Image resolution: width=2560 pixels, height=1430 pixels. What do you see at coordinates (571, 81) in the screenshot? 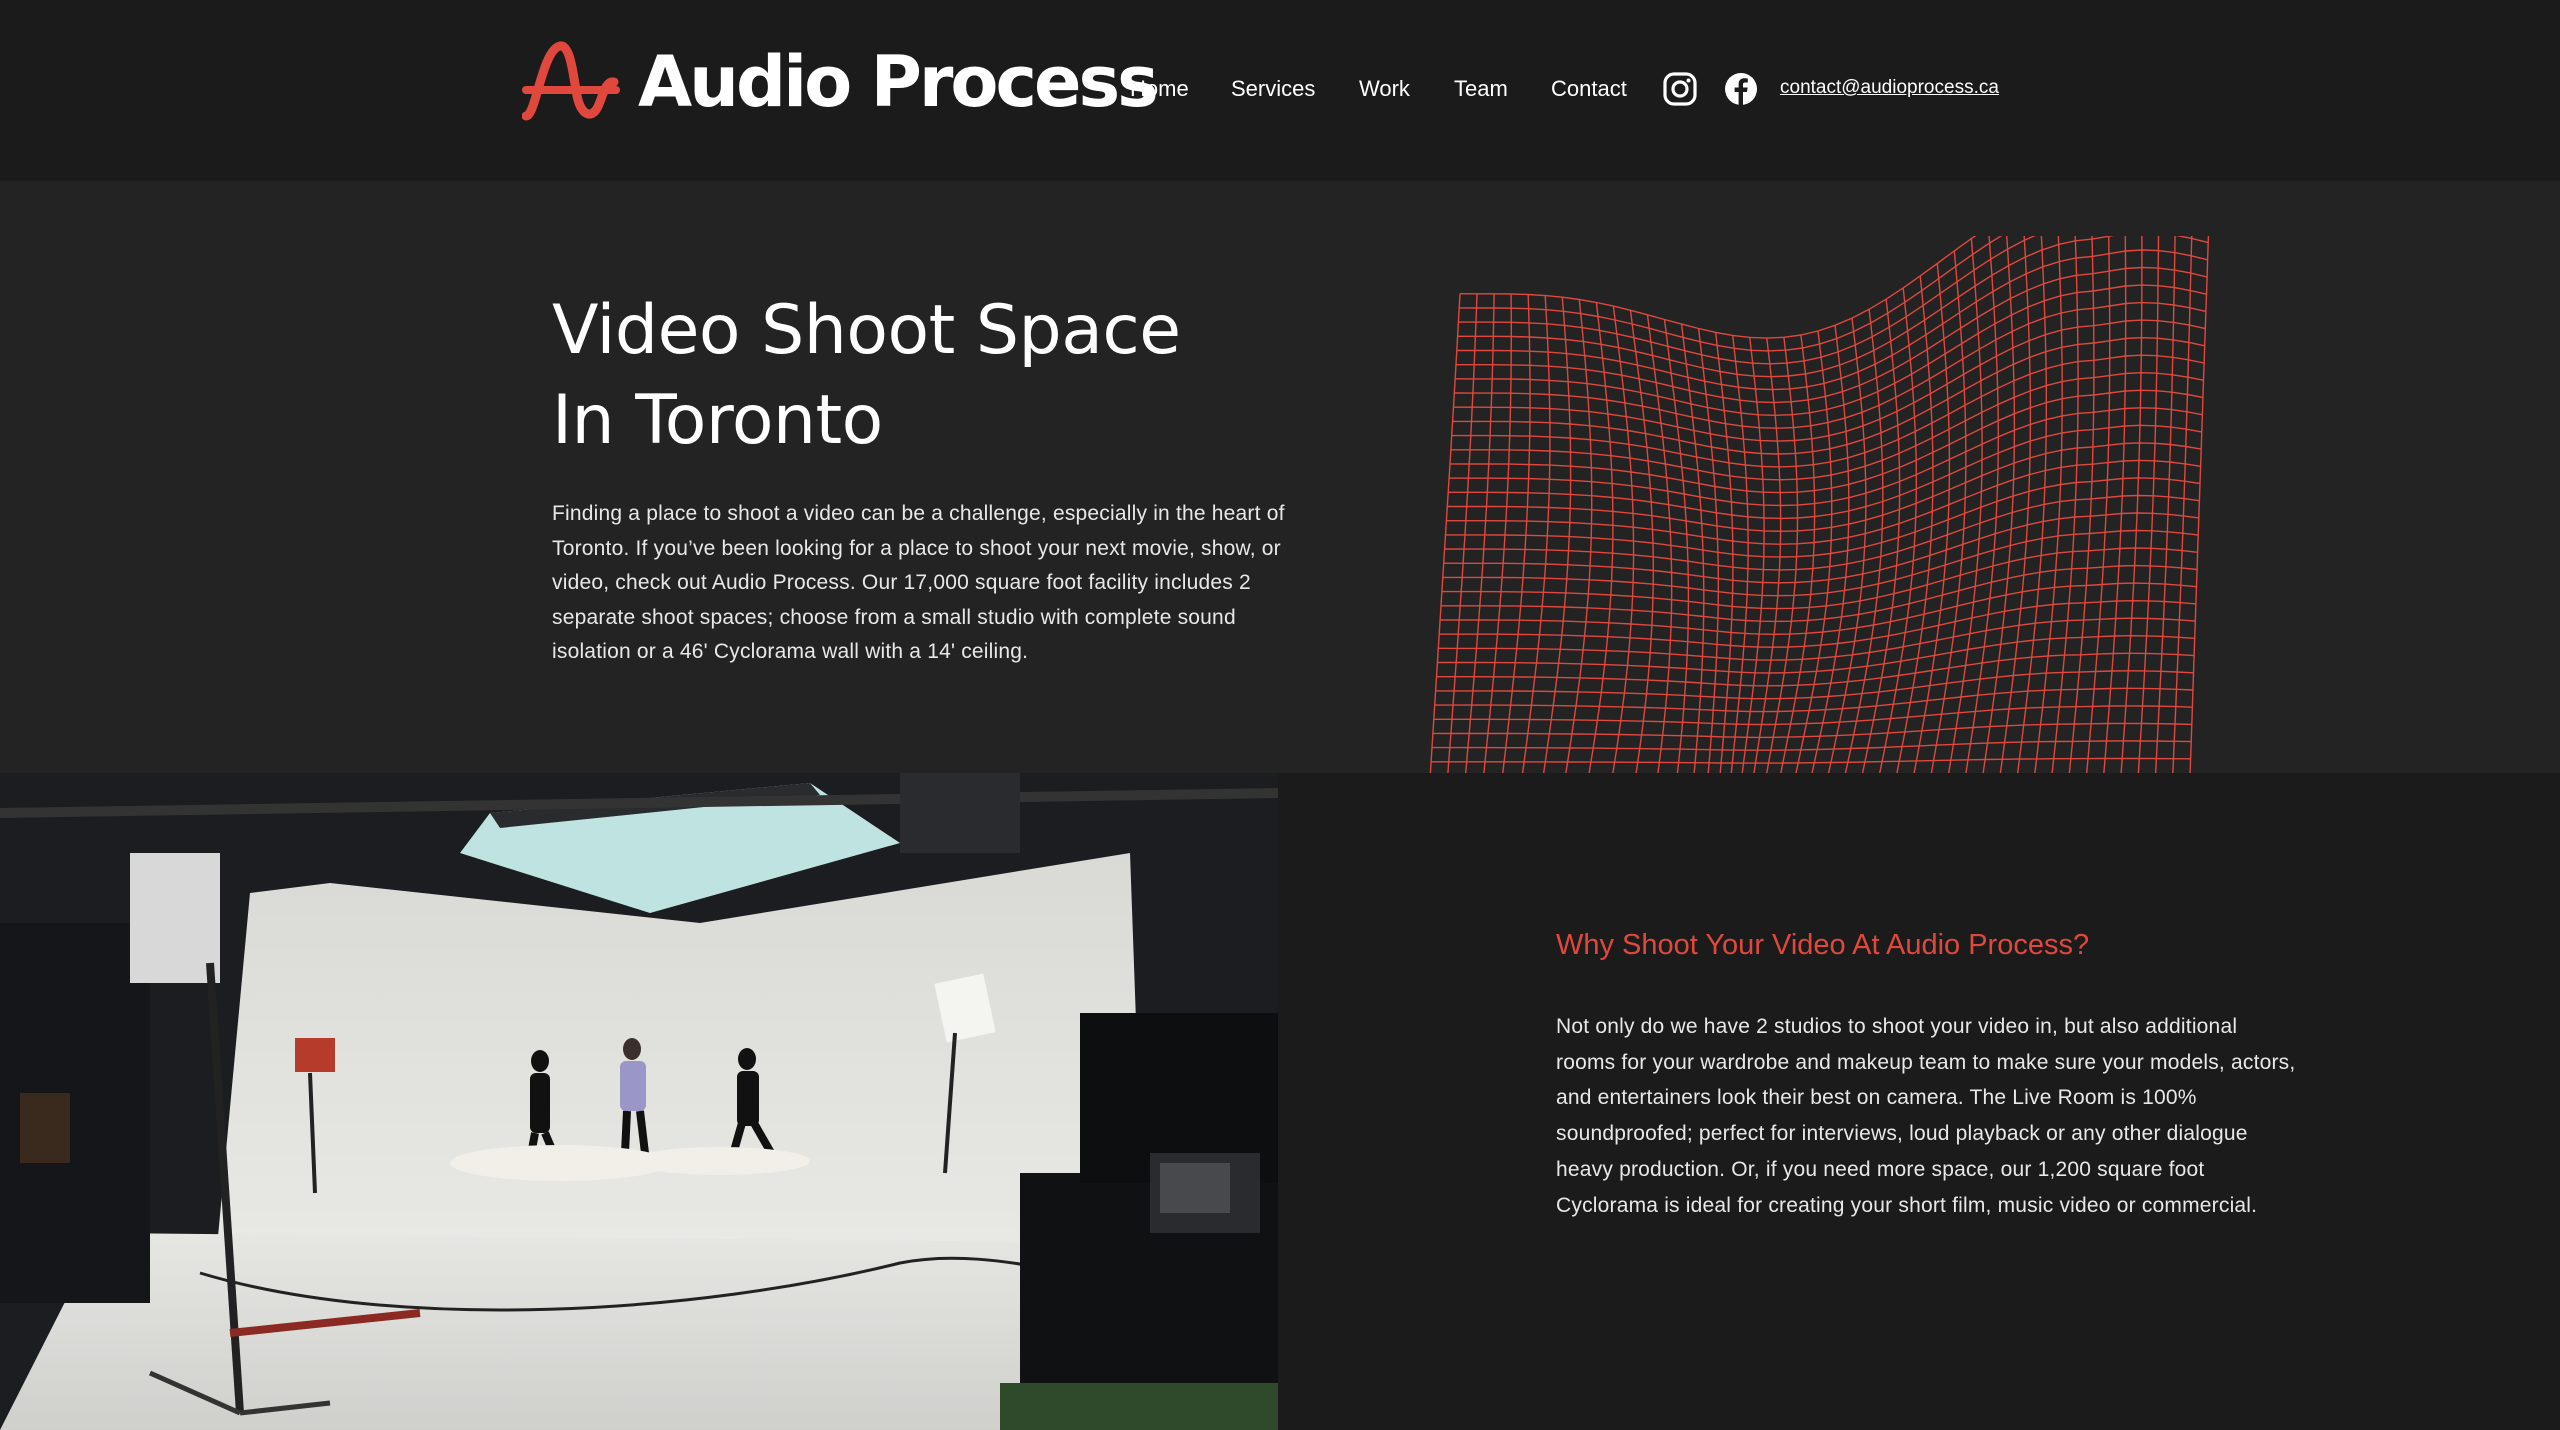
I see `waveform-logo-icon` at bounding box center [571, 81].